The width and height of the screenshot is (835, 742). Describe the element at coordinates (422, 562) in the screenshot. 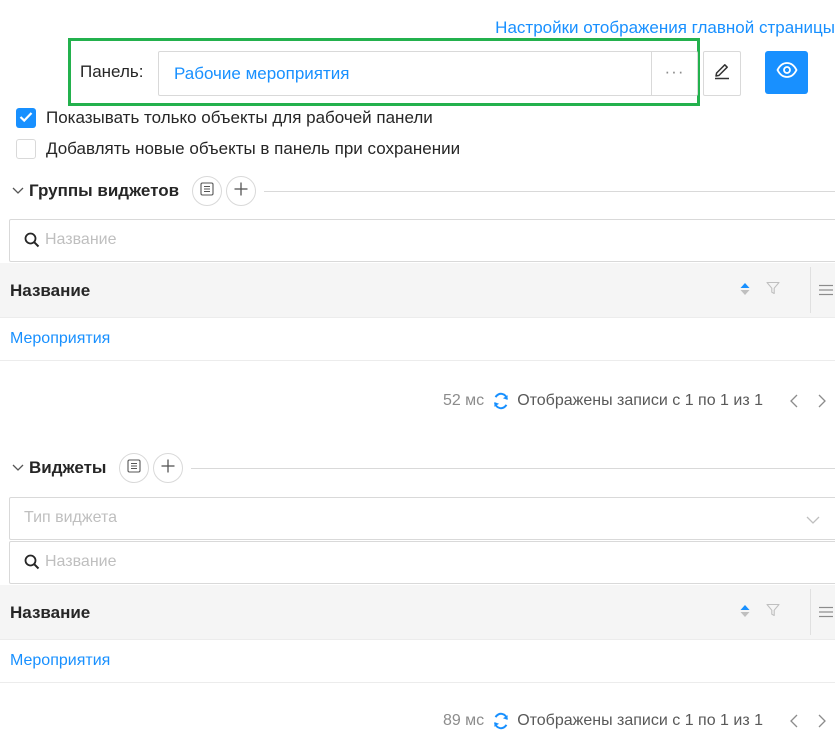

I see `widgets-search-input: Название` at that location.